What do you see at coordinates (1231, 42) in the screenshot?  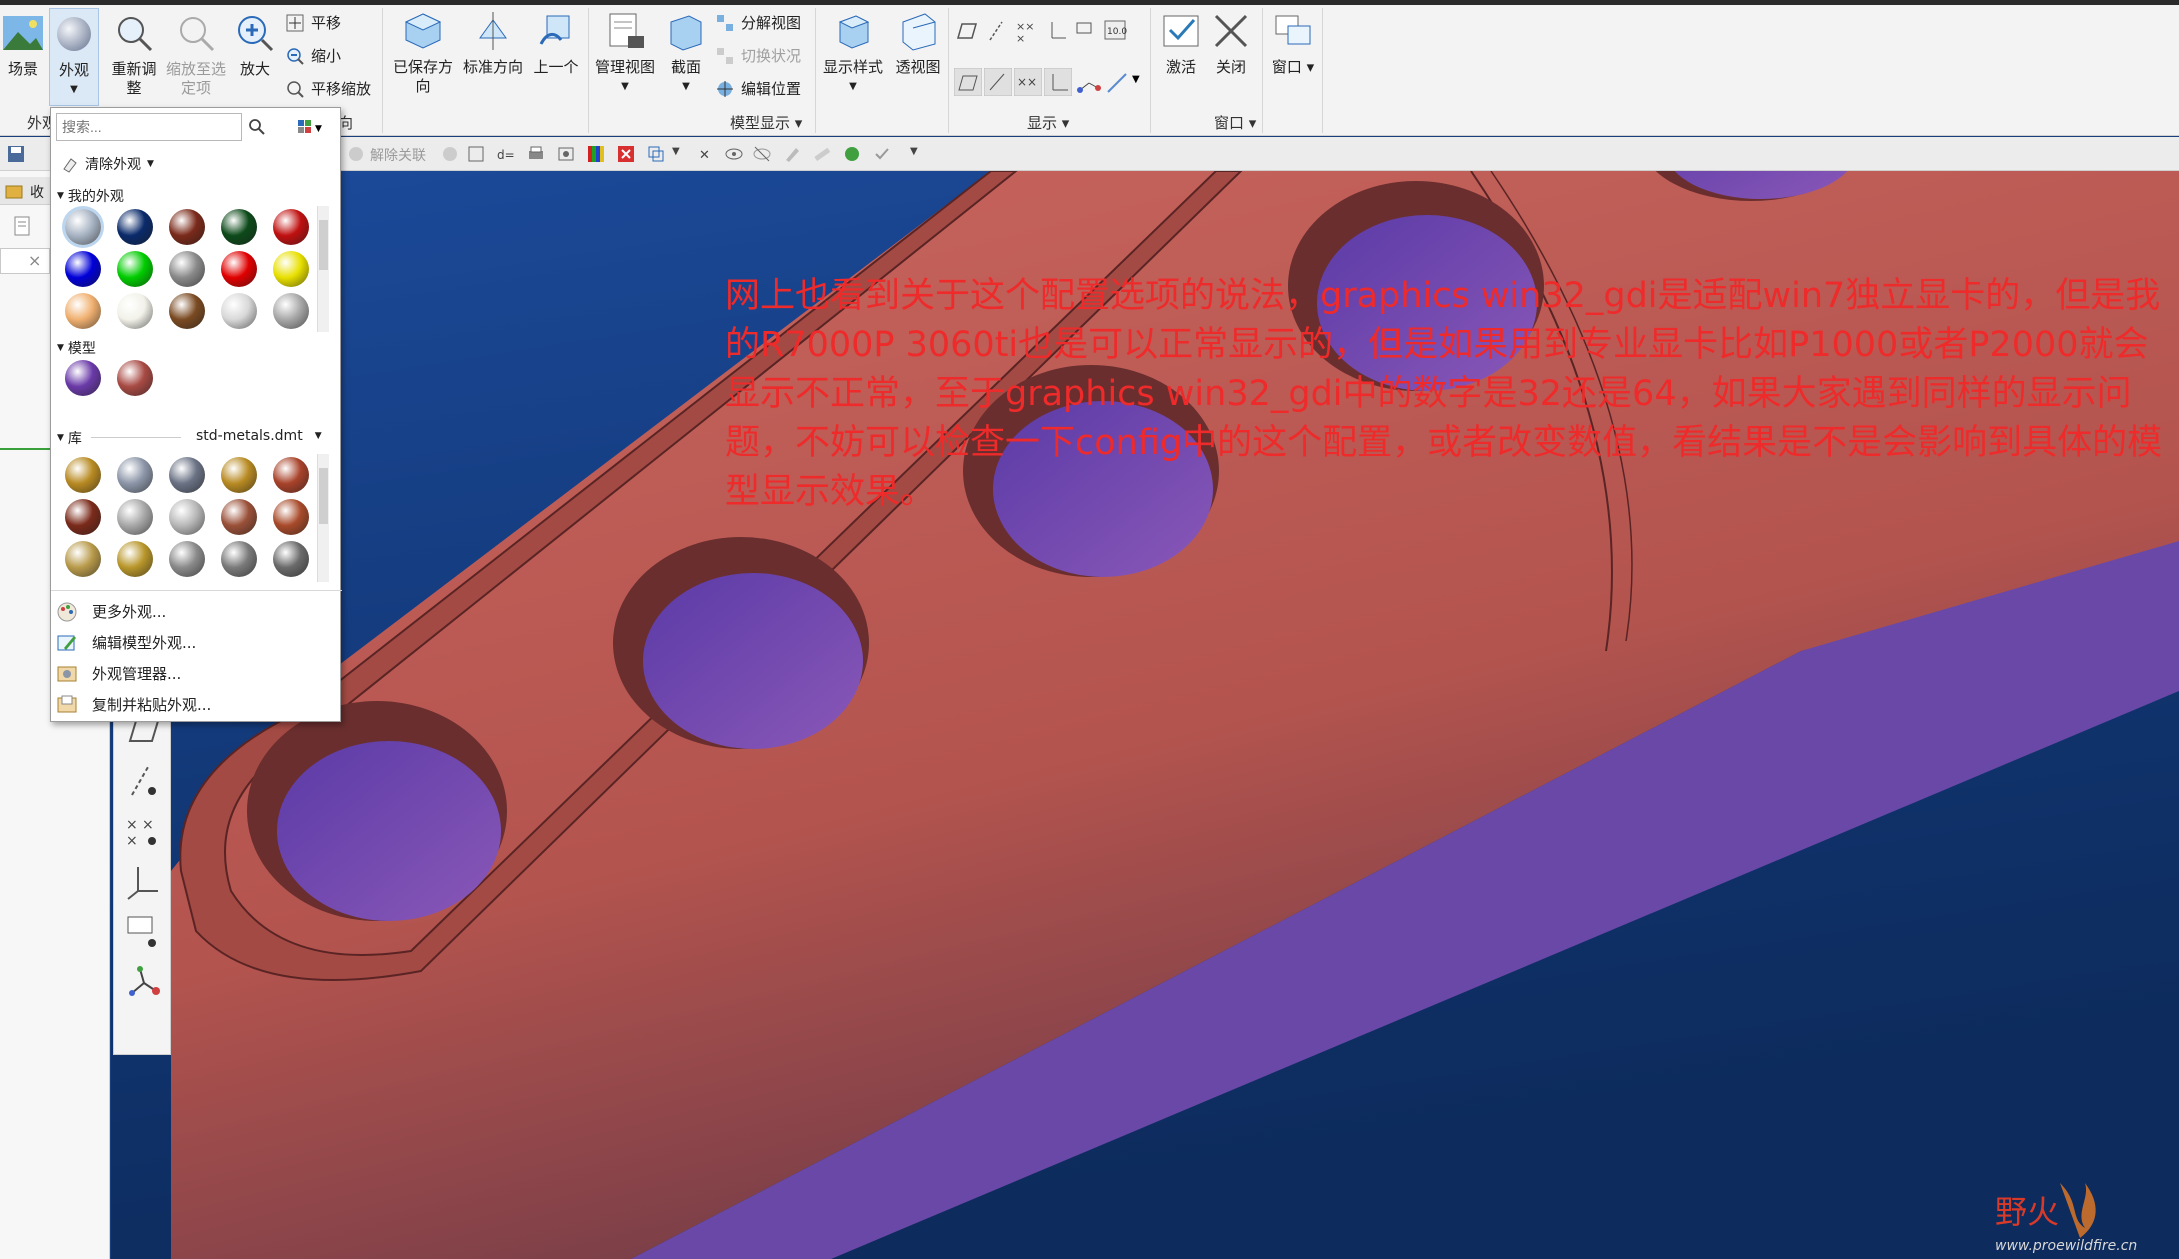 I see `close-button: 关闭` at bounding box center [1231, 42].